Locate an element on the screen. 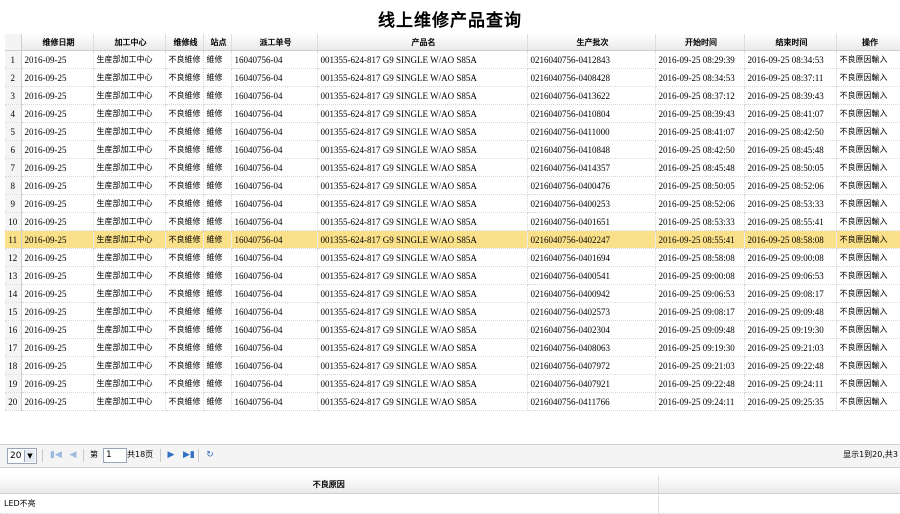  first-page-icon: ▮◀ is located at coordinates (56, 455).